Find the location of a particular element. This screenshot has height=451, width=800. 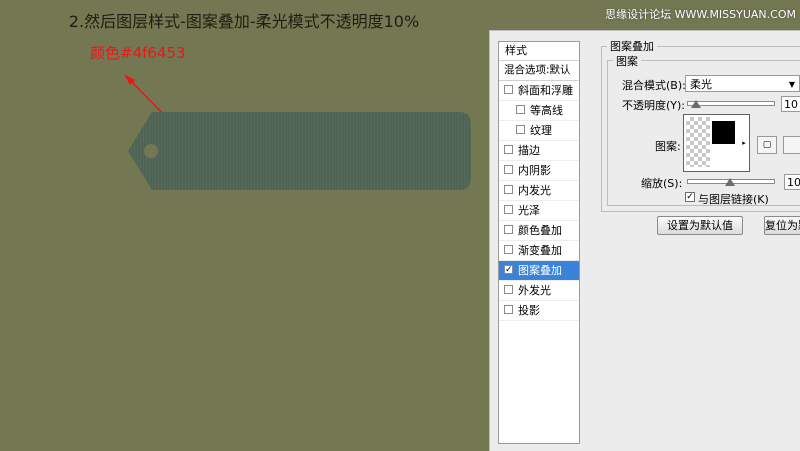

scale-input: 100 is located at coordinates (792, 182).